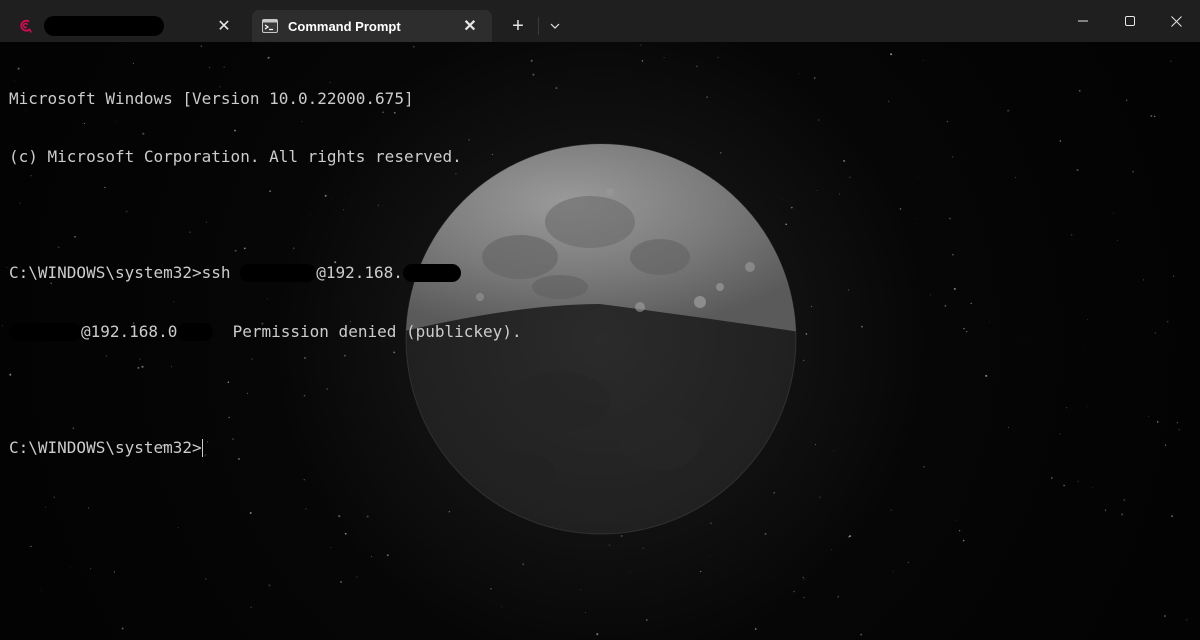  Describe the element at coordinates (270, 26) in the screenshot. I see `terminal-icon` at that location.